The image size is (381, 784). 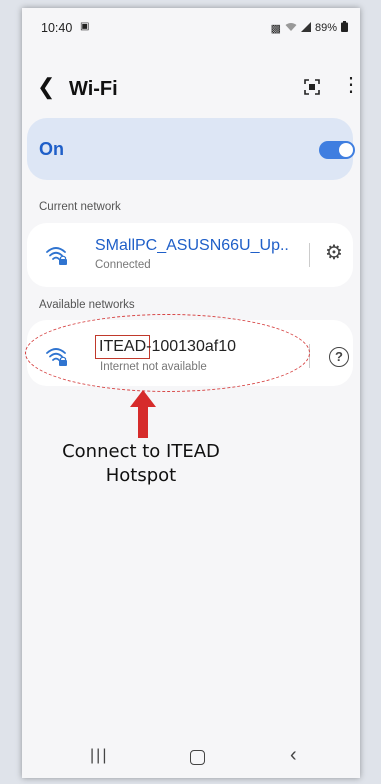 I want to click on available-networks-label: Available networks, so click(x=87, y=305).